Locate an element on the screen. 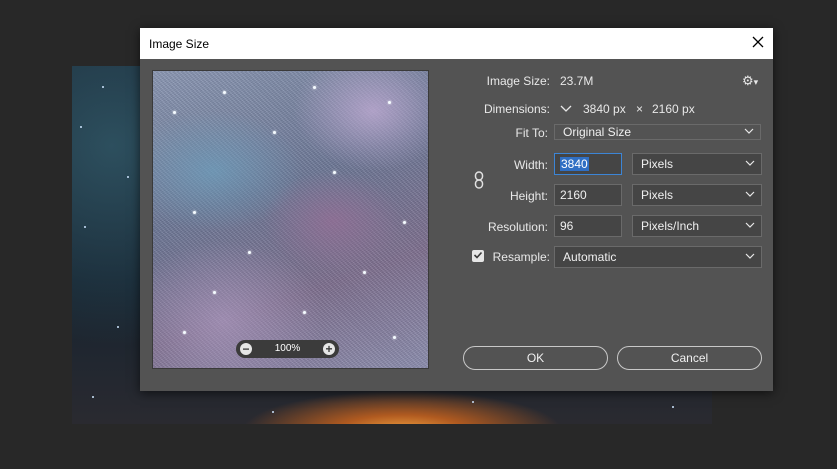 This screenshot has height=469, width=837. resample-dropdown: Automatic is located at coordinates (658, 257).